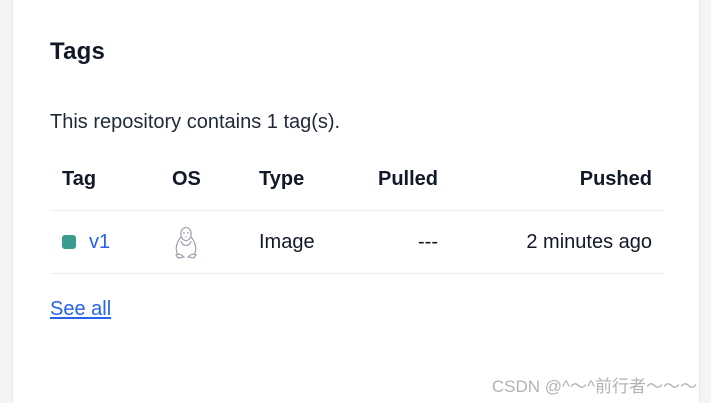  Describe the element at coordinates (195, 122) in the screenshot. I see `tag-count-summary: This repository contains 1 tag(s).` at that location.